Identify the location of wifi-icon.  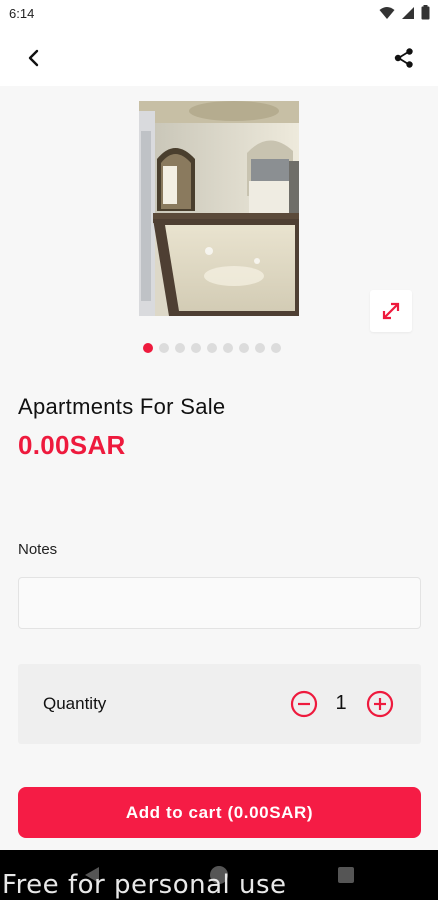
(387, 12).